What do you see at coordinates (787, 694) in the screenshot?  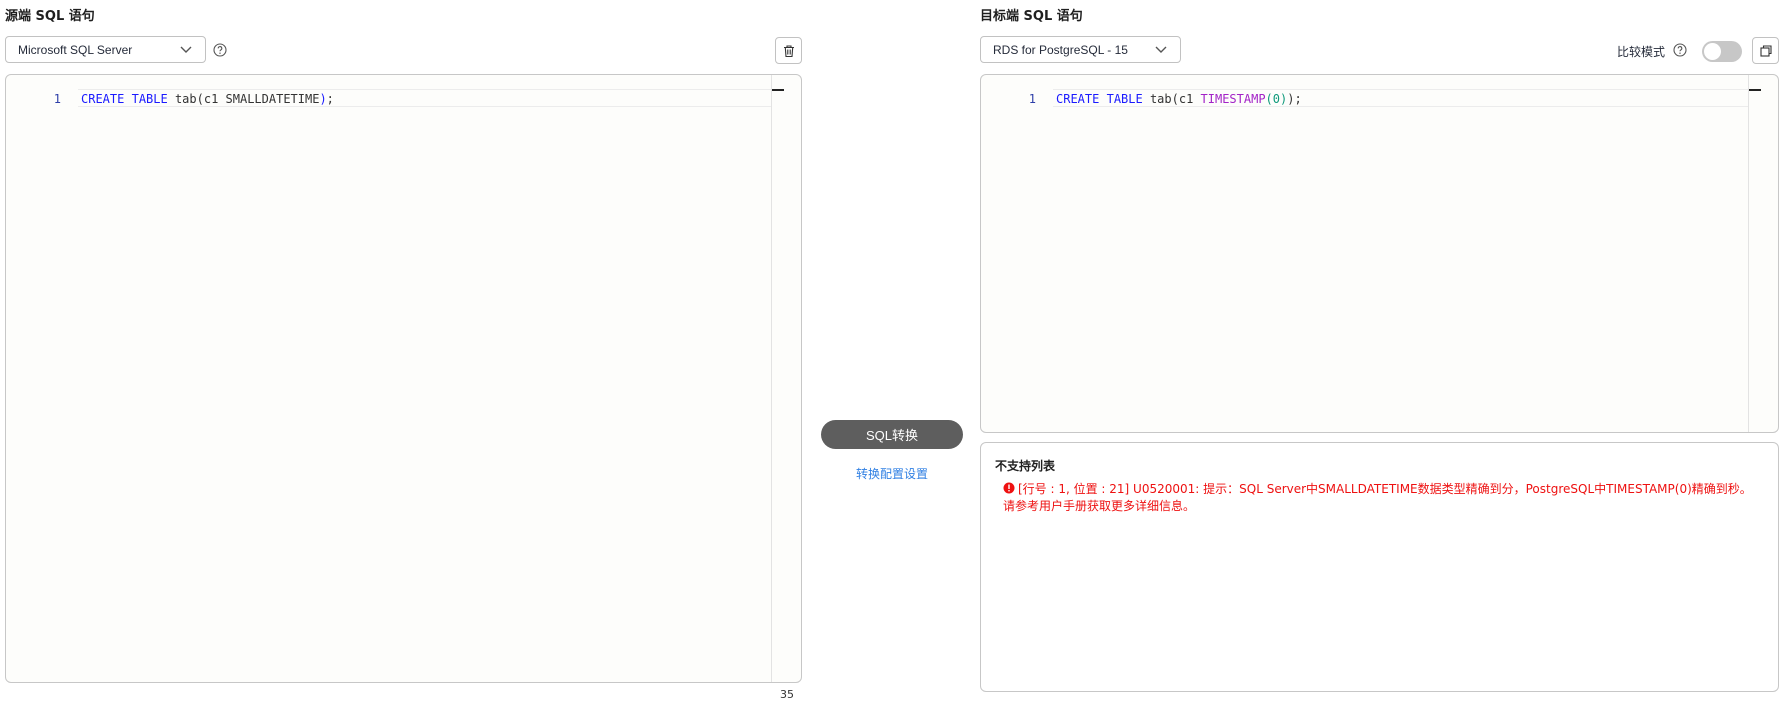 I see `char-count: 35` at bounding box center [787, 694].